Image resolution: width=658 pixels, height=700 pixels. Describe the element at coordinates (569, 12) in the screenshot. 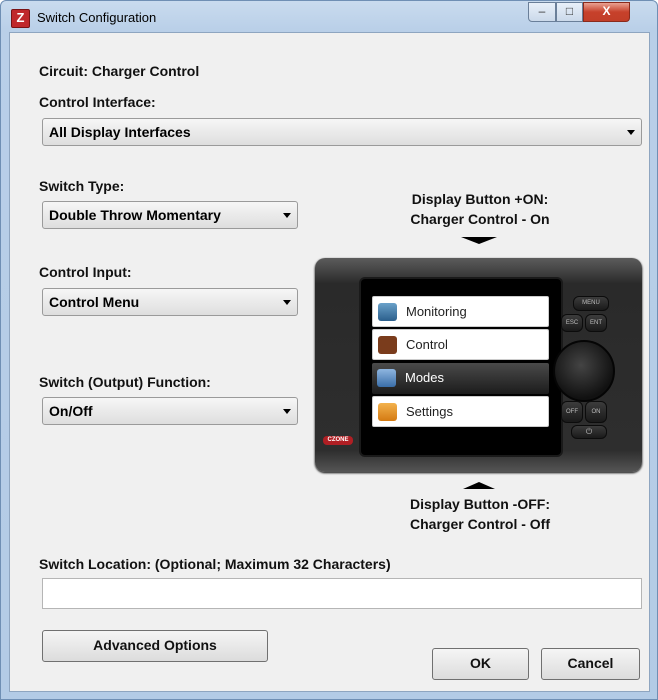

I see `maximize-button: □` at that location.